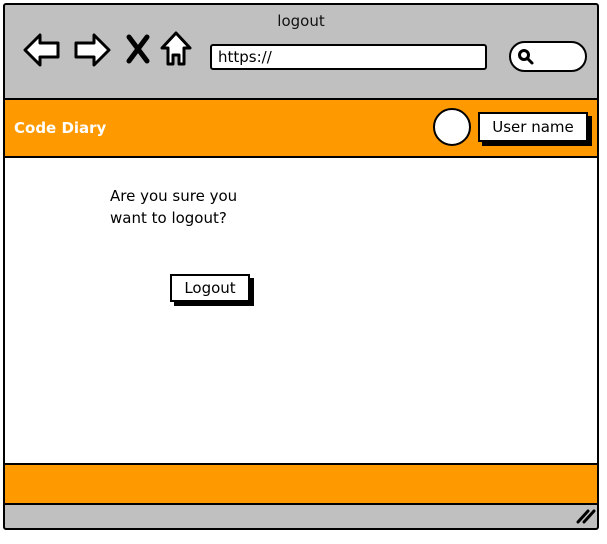  What do you see at coordinates (301, 484) in the screenshot?
I see `app-footer` at bounding box center [301, 484].